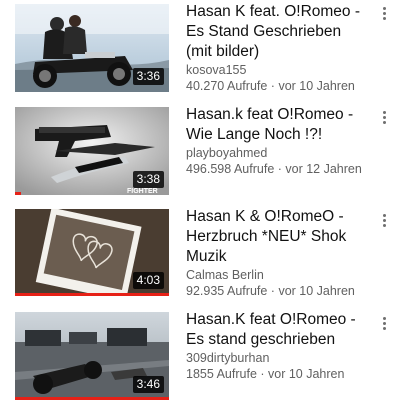  I want to click on view-count: 1855 Aufrufe, so click(221, 374).